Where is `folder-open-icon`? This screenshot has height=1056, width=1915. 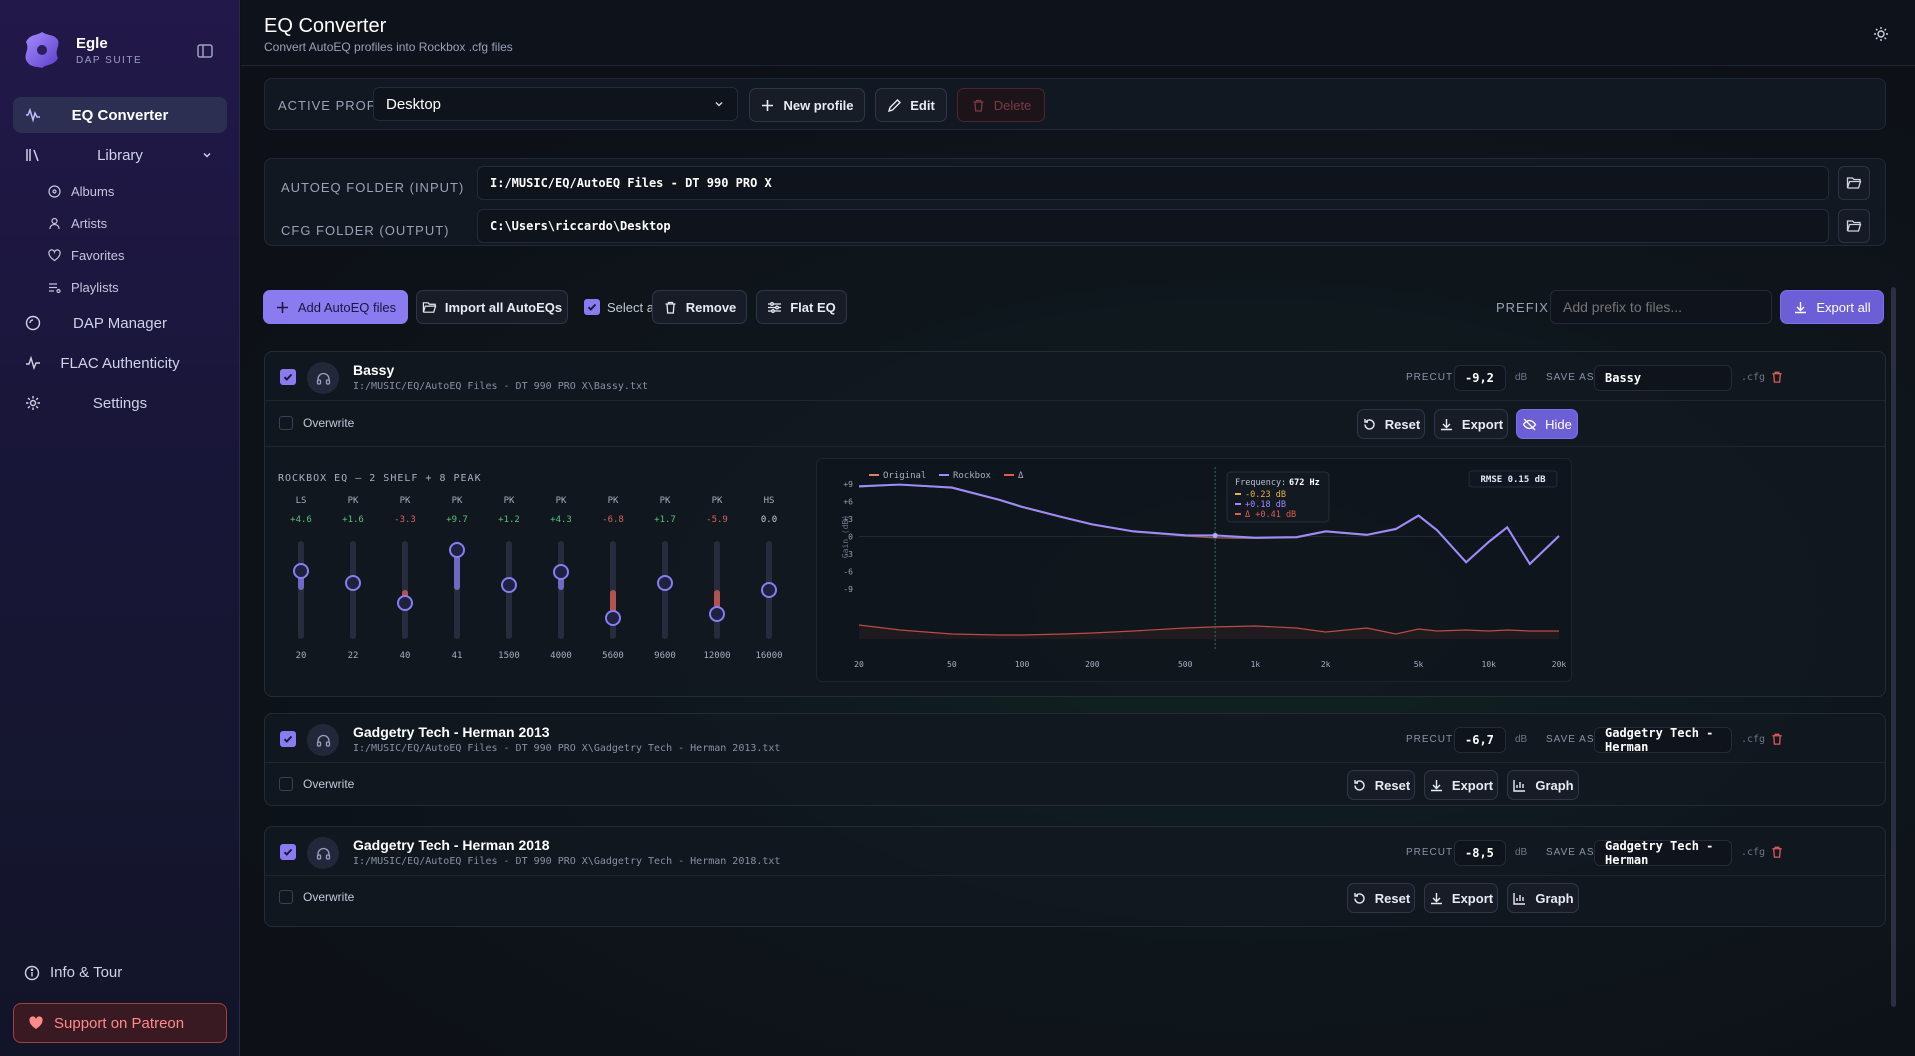
folder-open-icon is located at coordinates (1854, 226).